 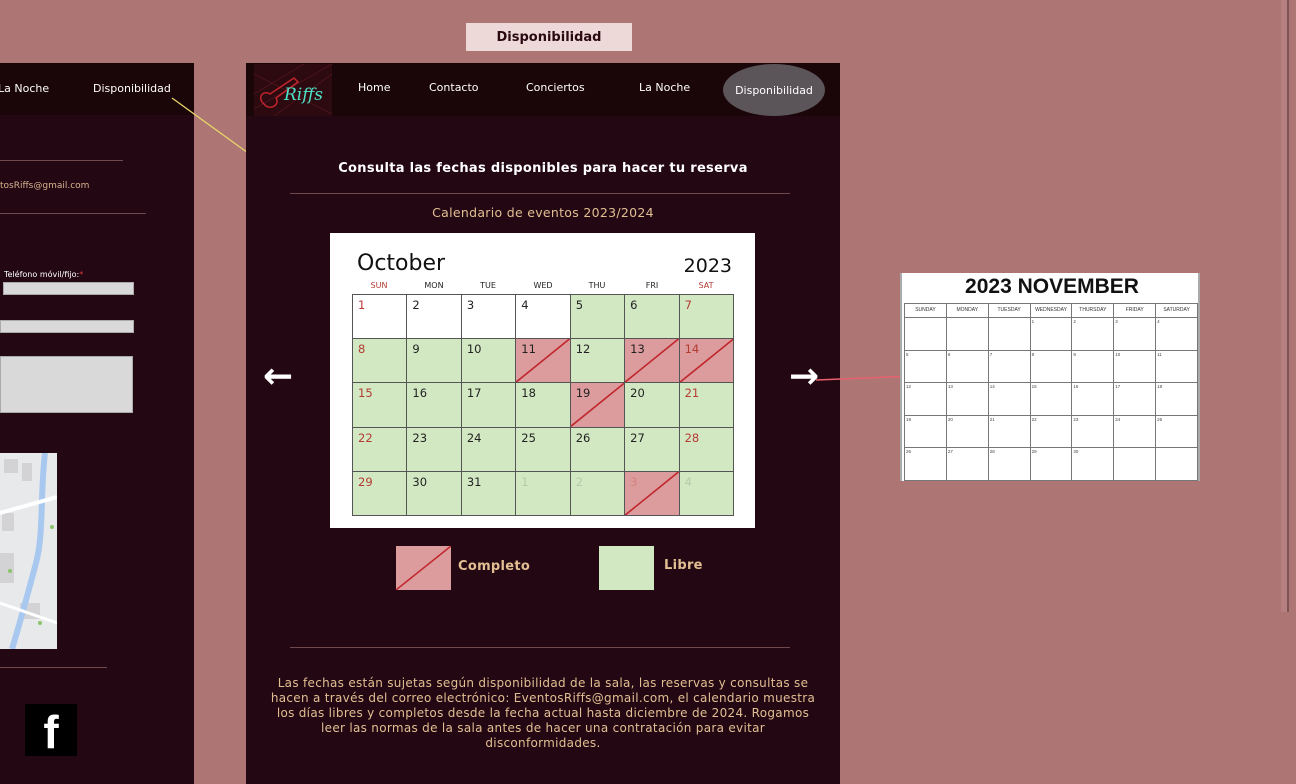 What do you see at coordinates (652, 449) in the screenshot?
I see `calendar-day-cell: 27` at bounding box center [652, 449].